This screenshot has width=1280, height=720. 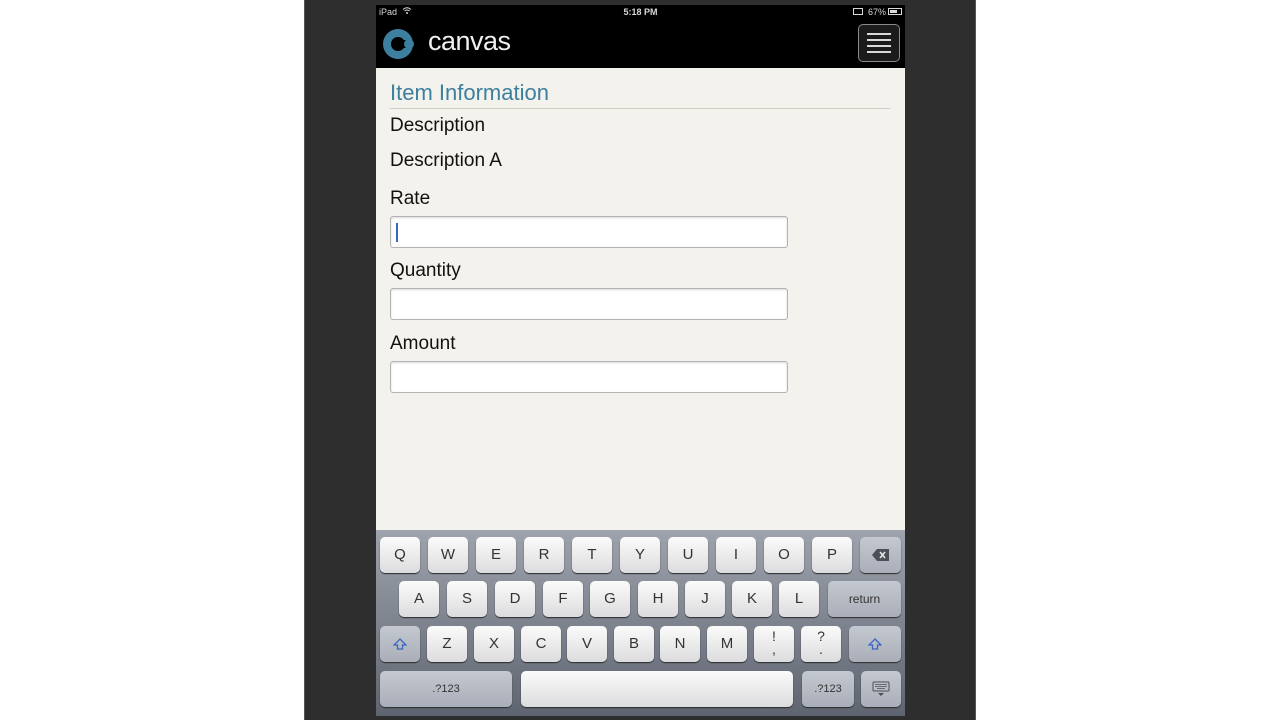 I want to click on menu-button, so click(x=879, y=43).